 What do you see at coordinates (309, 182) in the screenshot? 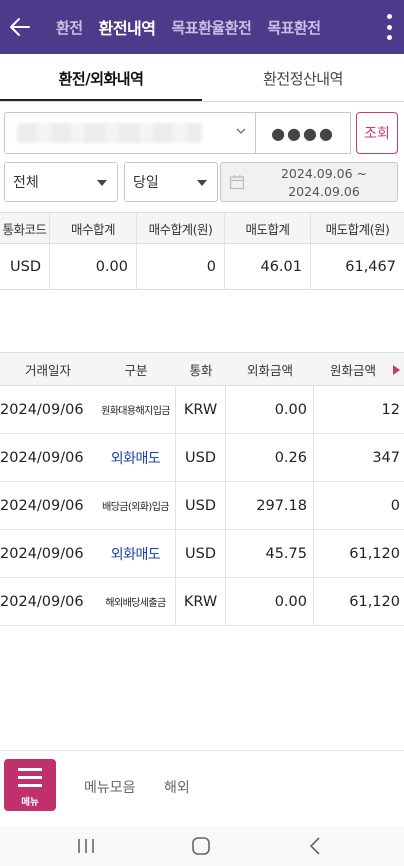
I see `date-range-field: 2024.09.06 ~ 2024.09.06` at bounding box center [309, 182].